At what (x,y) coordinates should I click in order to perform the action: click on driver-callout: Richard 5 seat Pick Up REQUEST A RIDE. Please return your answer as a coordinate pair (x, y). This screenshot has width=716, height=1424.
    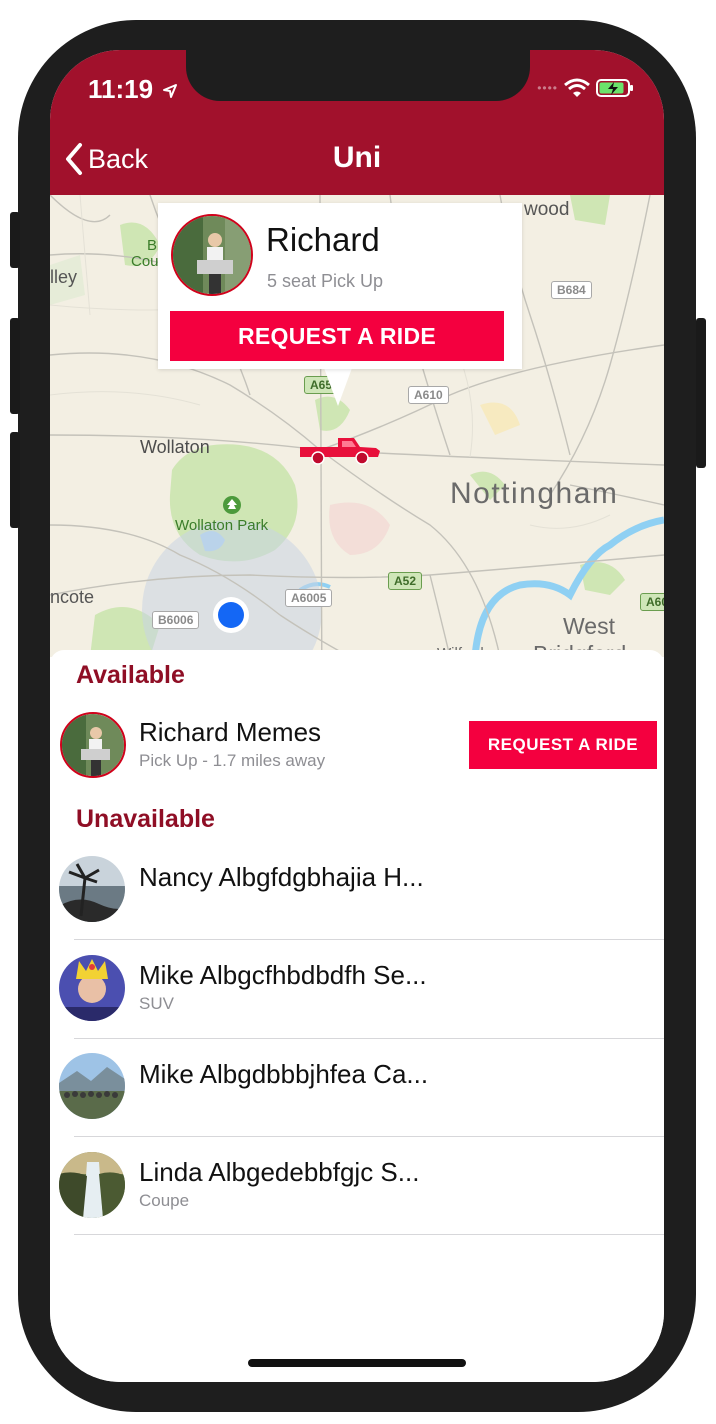
    Looking at the image, I should click on (340, 286).